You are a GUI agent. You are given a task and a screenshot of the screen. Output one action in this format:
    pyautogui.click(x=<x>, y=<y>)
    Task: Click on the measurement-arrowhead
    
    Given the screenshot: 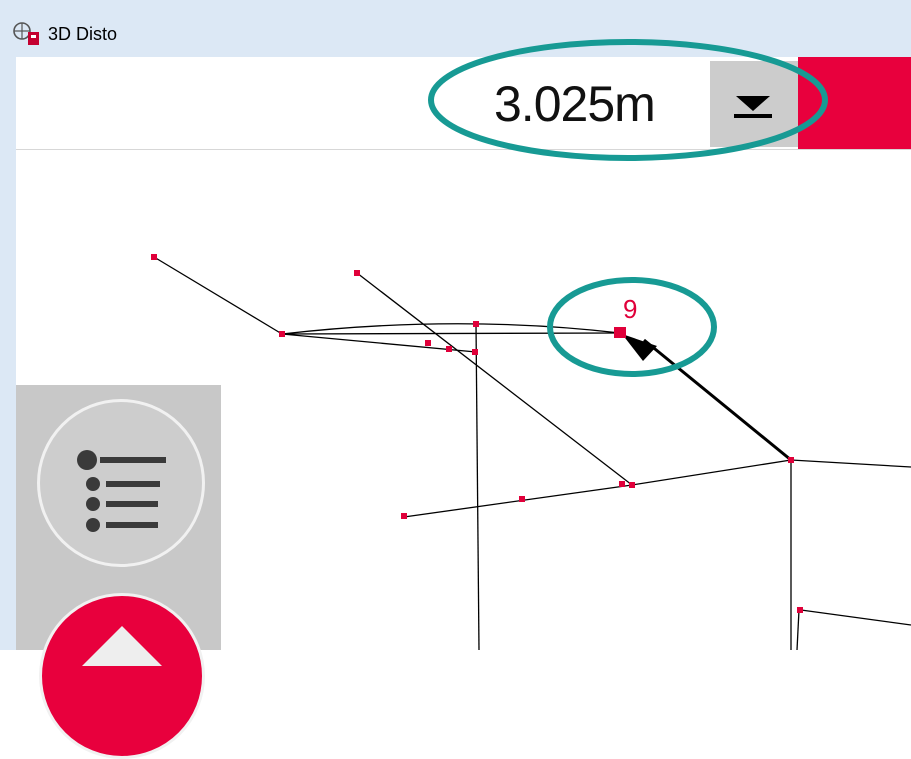 What is the action you would take?
    pyautogui.click(x=639, y=347)
    